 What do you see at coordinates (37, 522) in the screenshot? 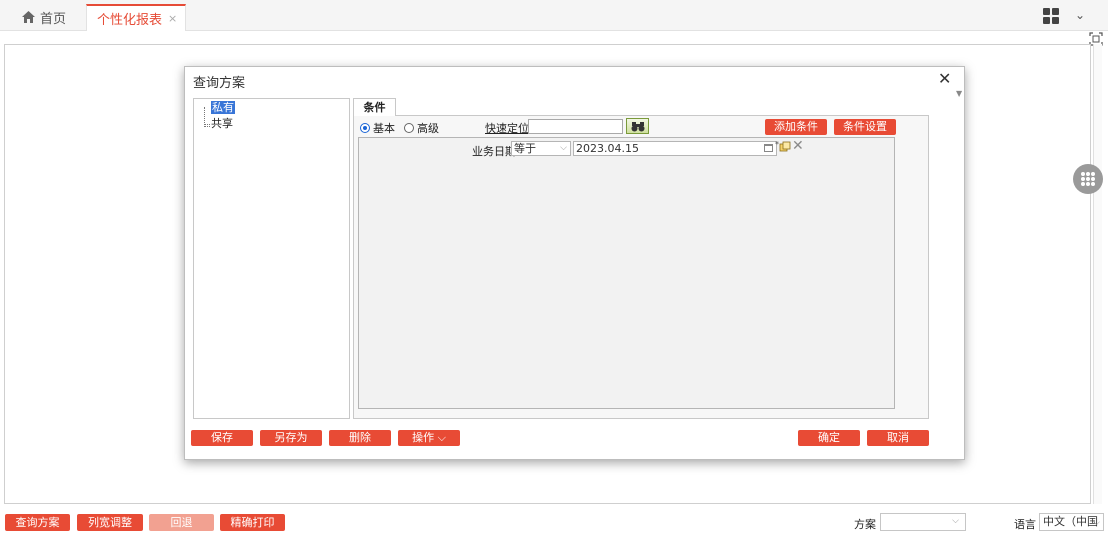
I see `query-scheme-button: 查询方案` at bounding box center [37, 522].